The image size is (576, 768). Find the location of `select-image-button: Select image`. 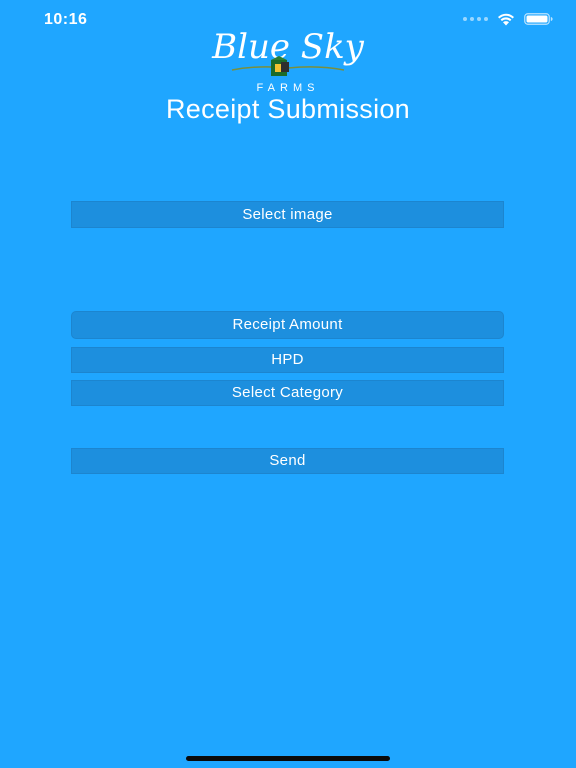

select-image-button: Select image is located at coordinates (287, 214).